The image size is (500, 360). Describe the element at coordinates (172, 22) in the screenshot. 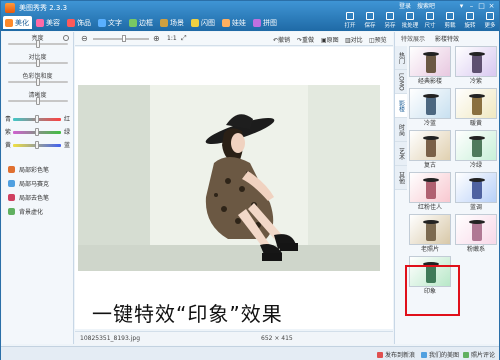

I see `tab-5: 场景` at that location.